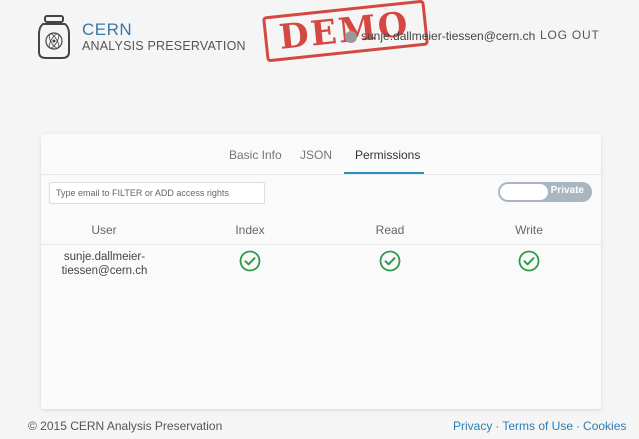  I want to click on logo-subtitle: ANALYSIS PRESERVATION, so click(164, 46).